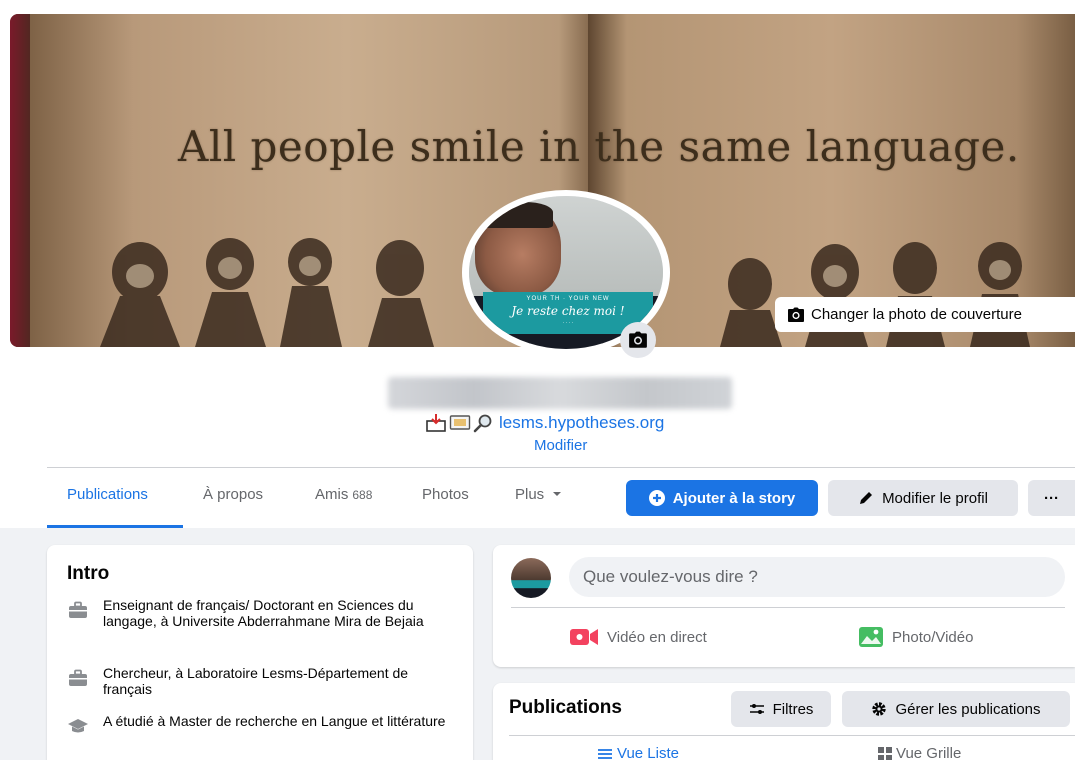 The width and height of the screenshot is (1075, 760). What do you see at coordinates (560, 393) in the screenshot?
I see `profile-name-blurred` at bounding box center [560, 393].